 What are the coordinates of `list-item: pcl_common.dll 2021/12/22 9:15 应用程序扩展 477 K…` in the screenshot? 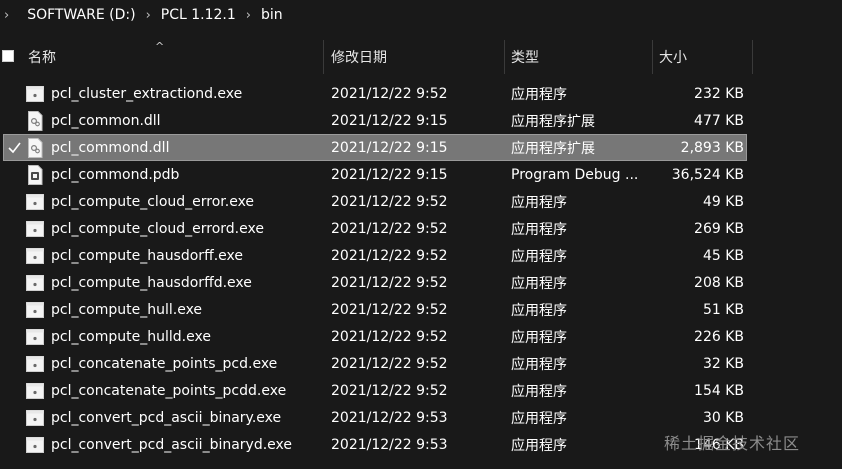 It's located at (421, 120).